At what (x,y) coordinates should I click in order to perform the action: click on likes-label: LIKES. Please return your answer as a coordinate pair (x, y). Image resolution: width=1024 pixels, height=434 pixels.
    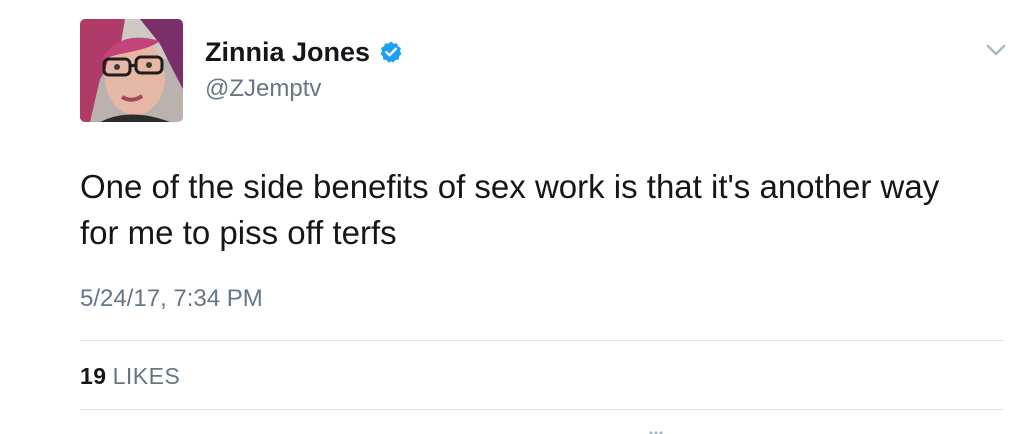
    Looking at the image, I should click on (146, 376).